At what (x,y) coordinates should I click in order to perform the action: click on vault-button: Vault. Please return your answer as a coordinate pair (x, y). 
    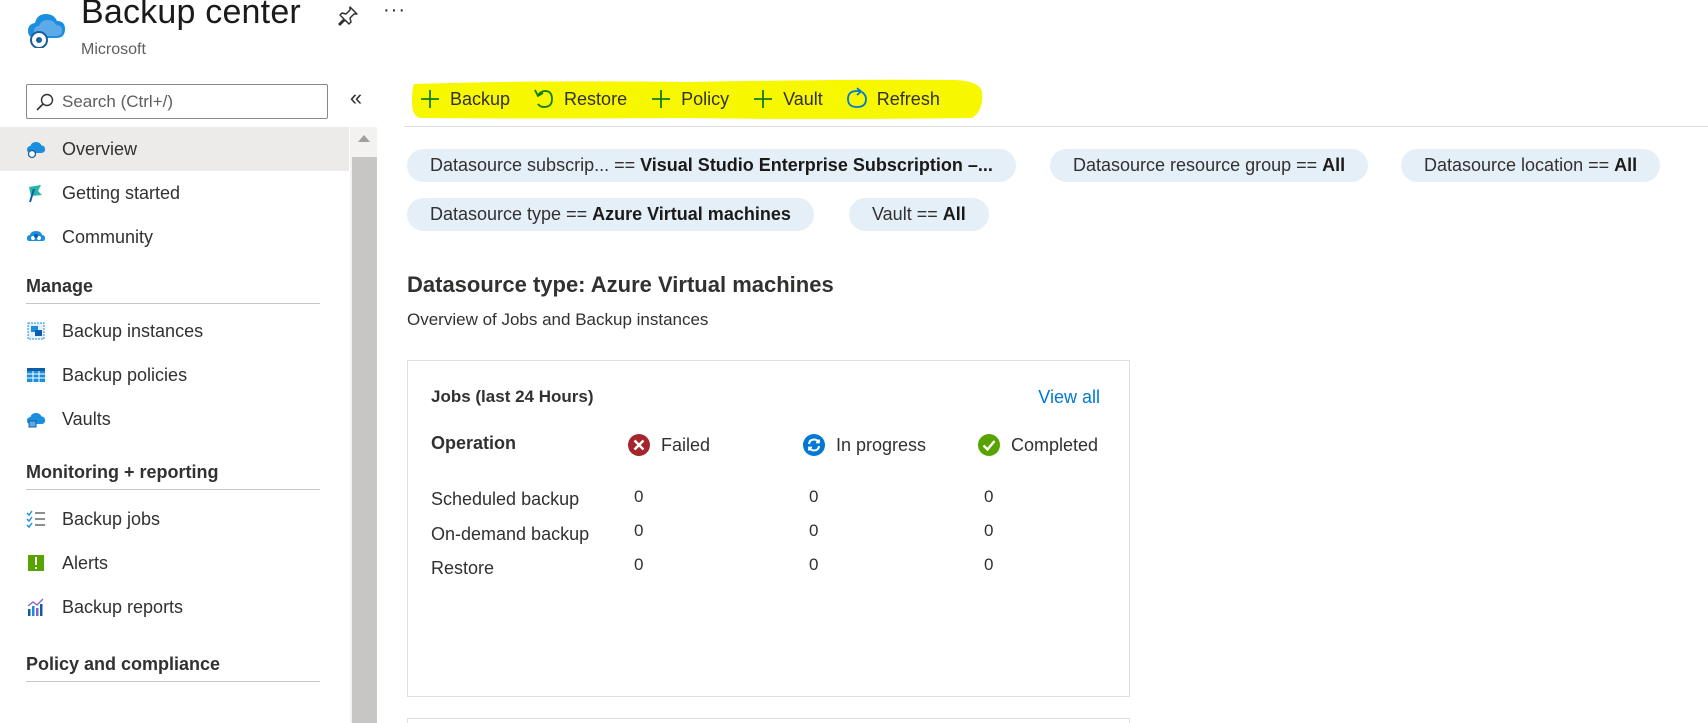
    Looking at the image, I should click on (787, 99).